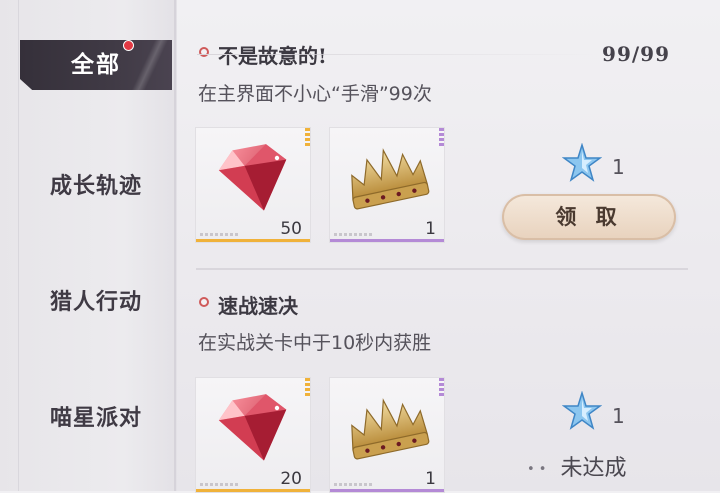 The image size is (720, 493). I want to click on reward-count: 50, so click(291, 229).